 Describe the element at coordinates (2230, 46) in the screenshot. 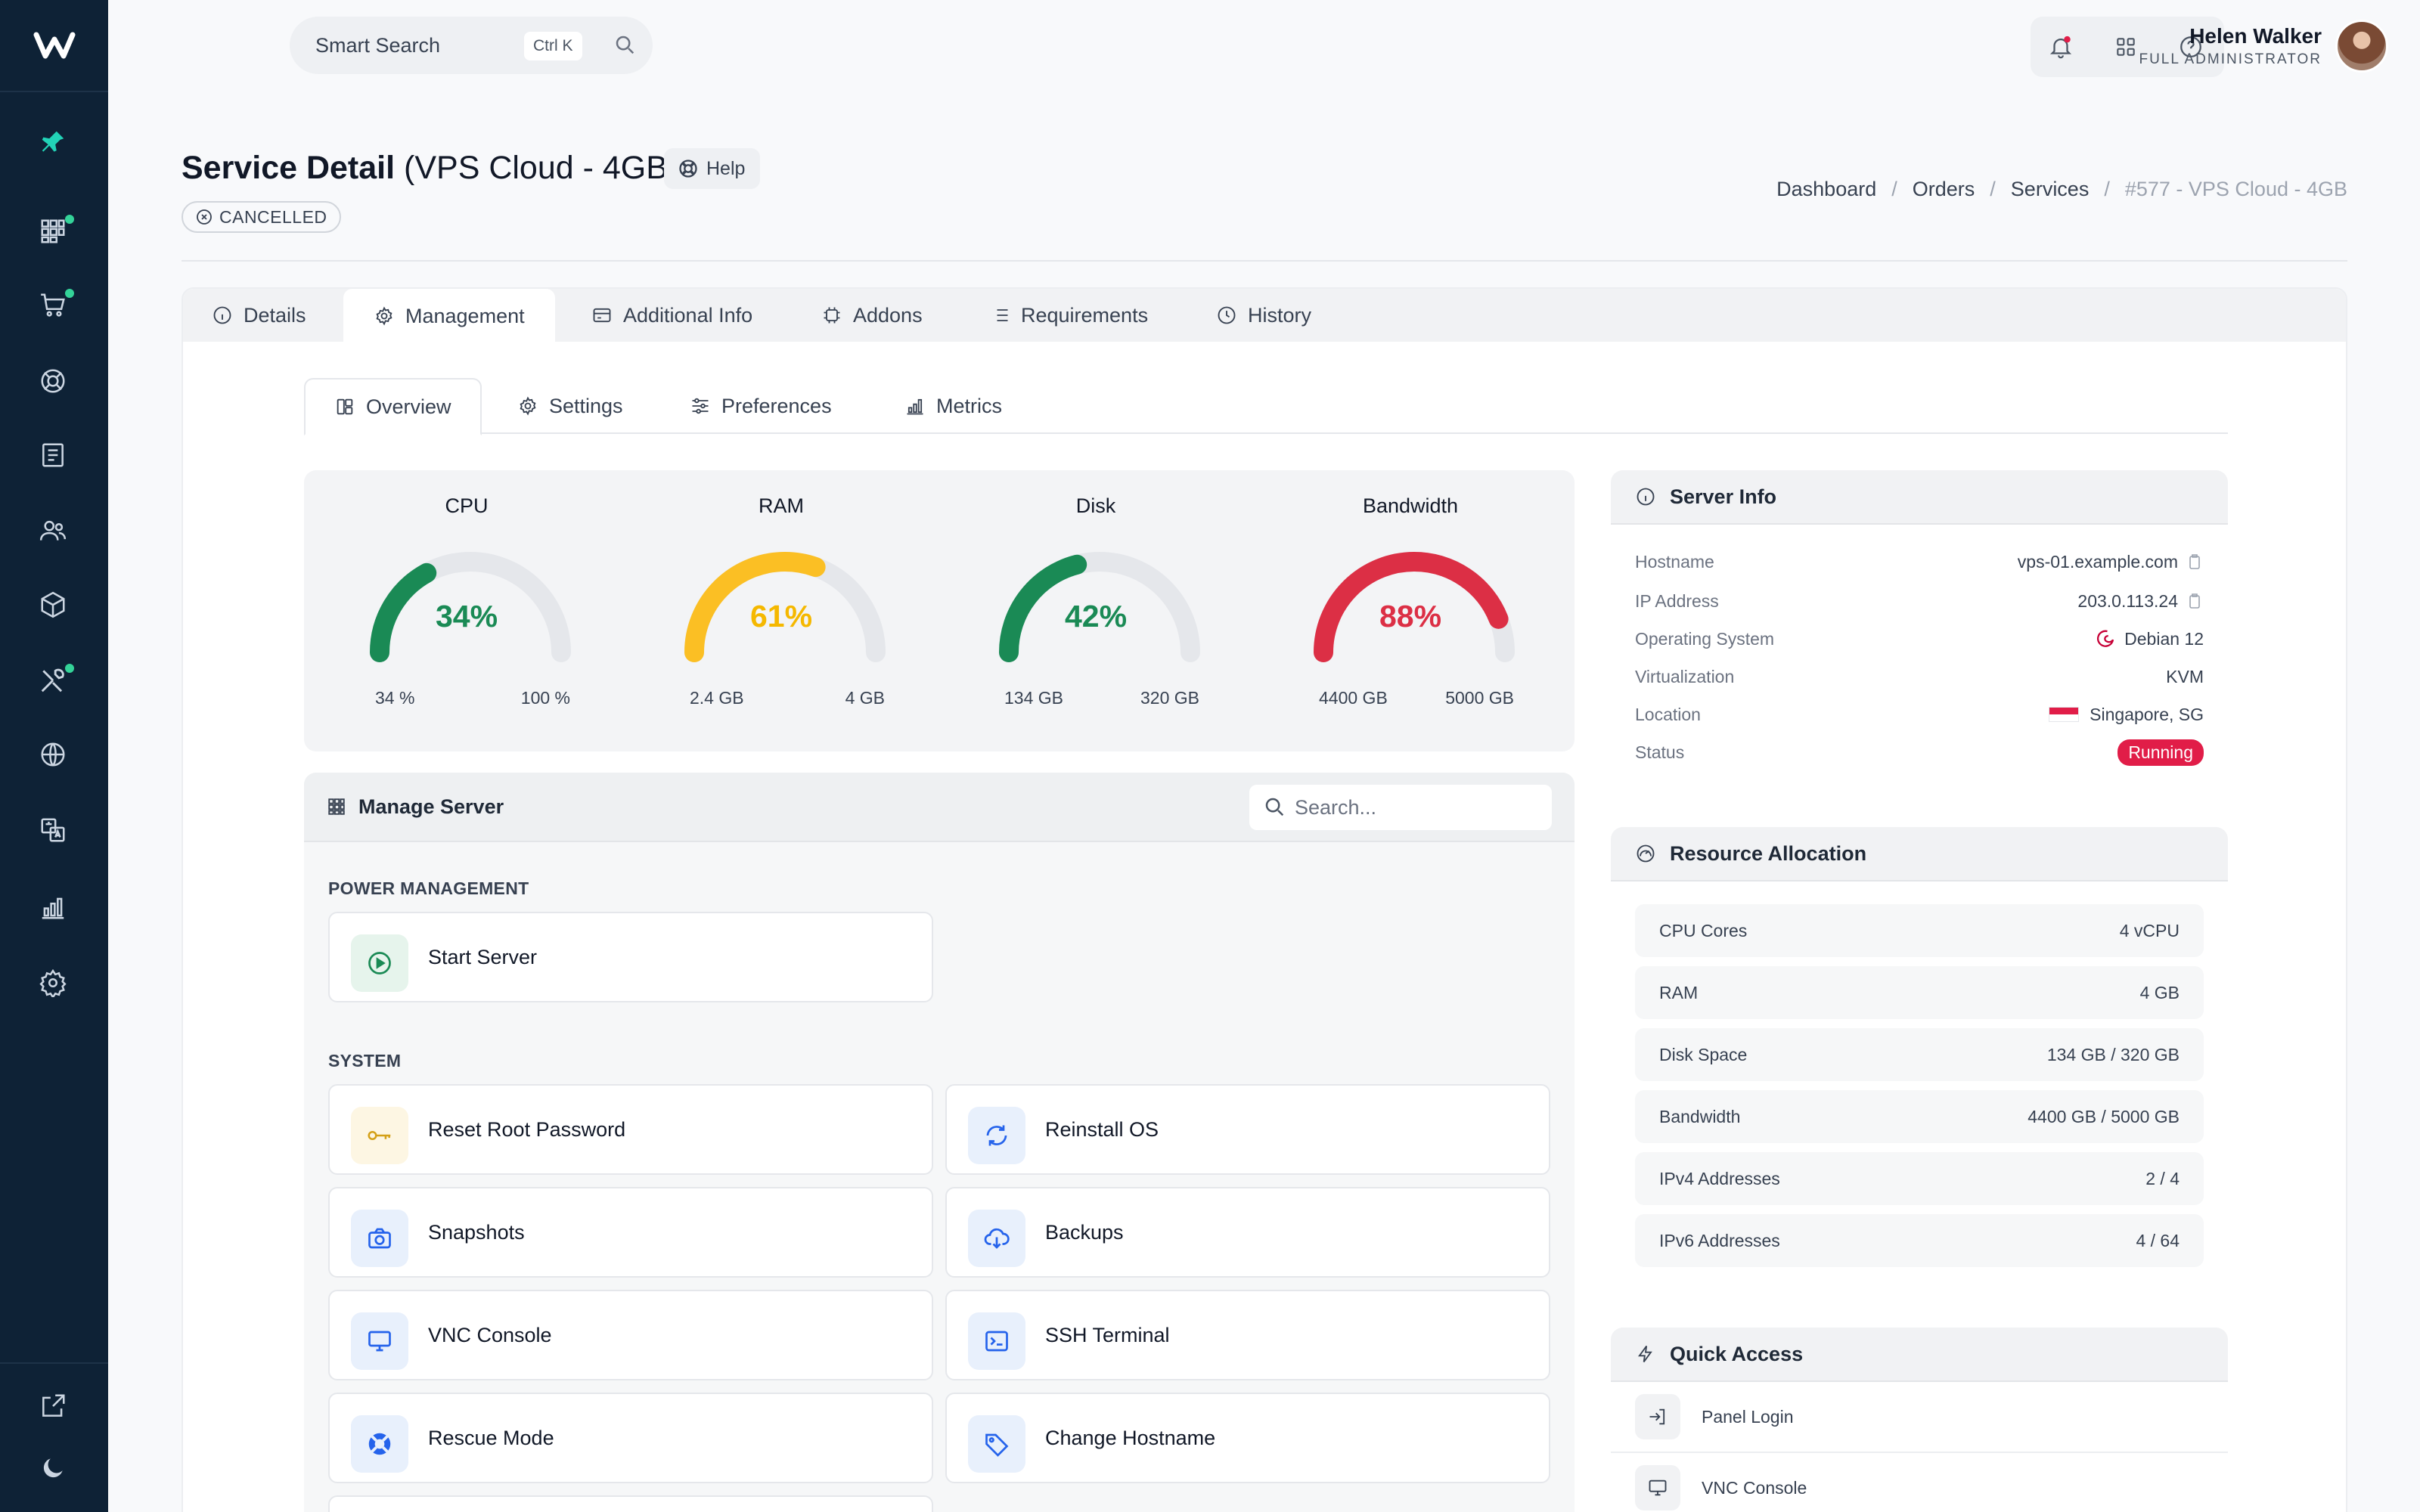

I see `user-menu: Helen Walker FULL ADMINISTRATOR` at that location.